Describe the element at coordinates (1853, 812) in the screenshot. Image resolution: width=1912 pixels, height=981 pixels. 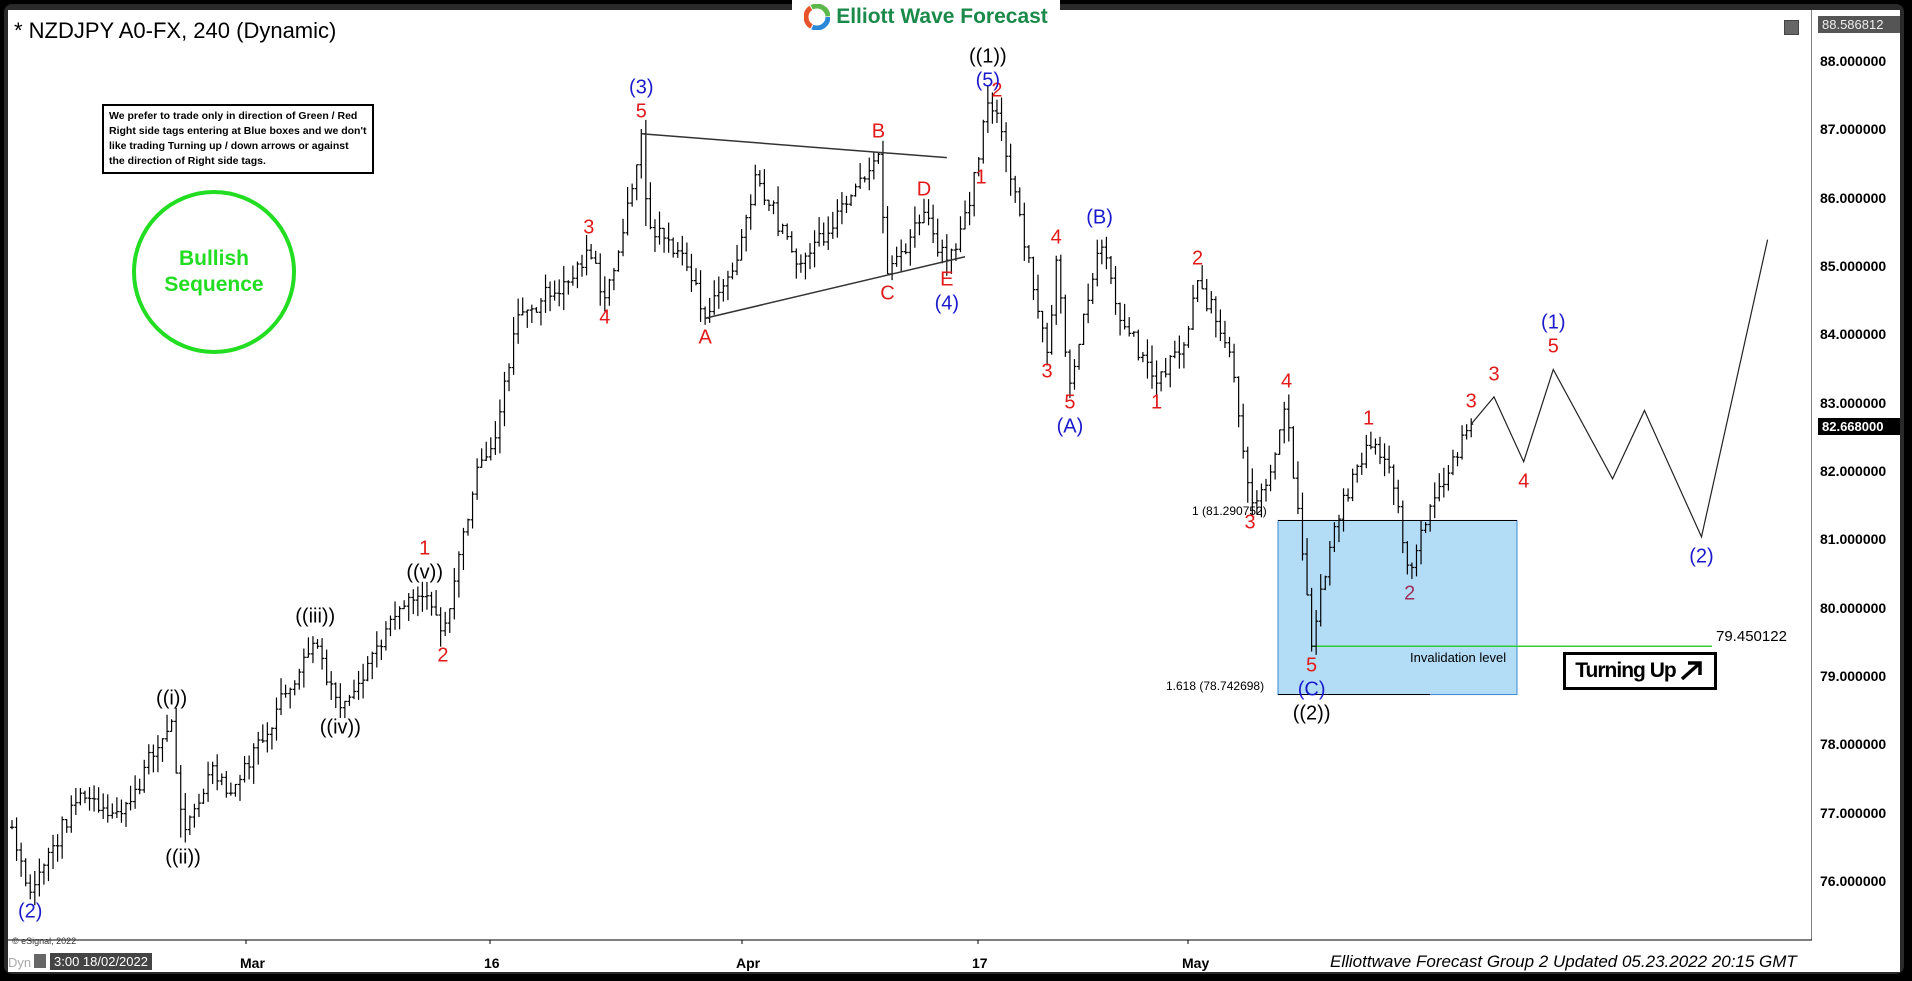
I see `price-tick-label: 77.000000` at that location.